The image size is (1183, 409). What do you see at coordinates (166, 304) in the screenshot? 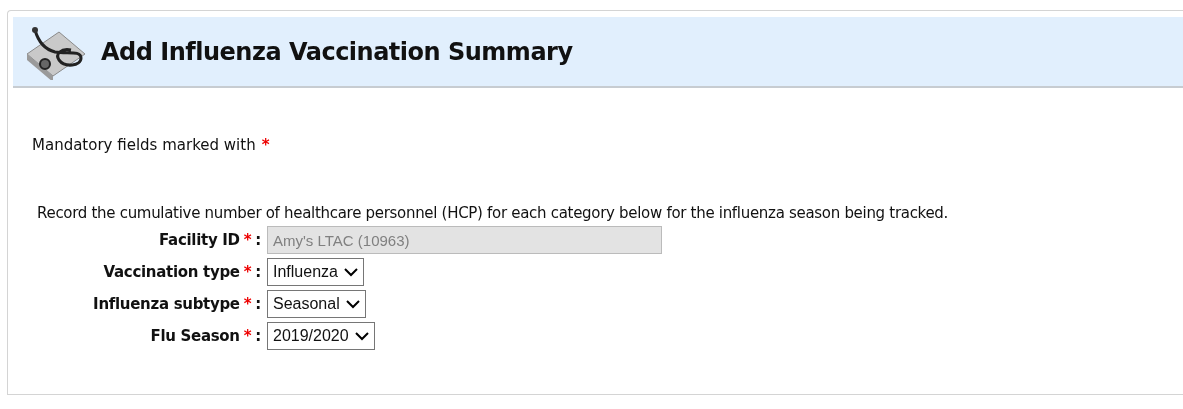
I see `field-label: Influenza subtype` at bounding box center [166, 304].